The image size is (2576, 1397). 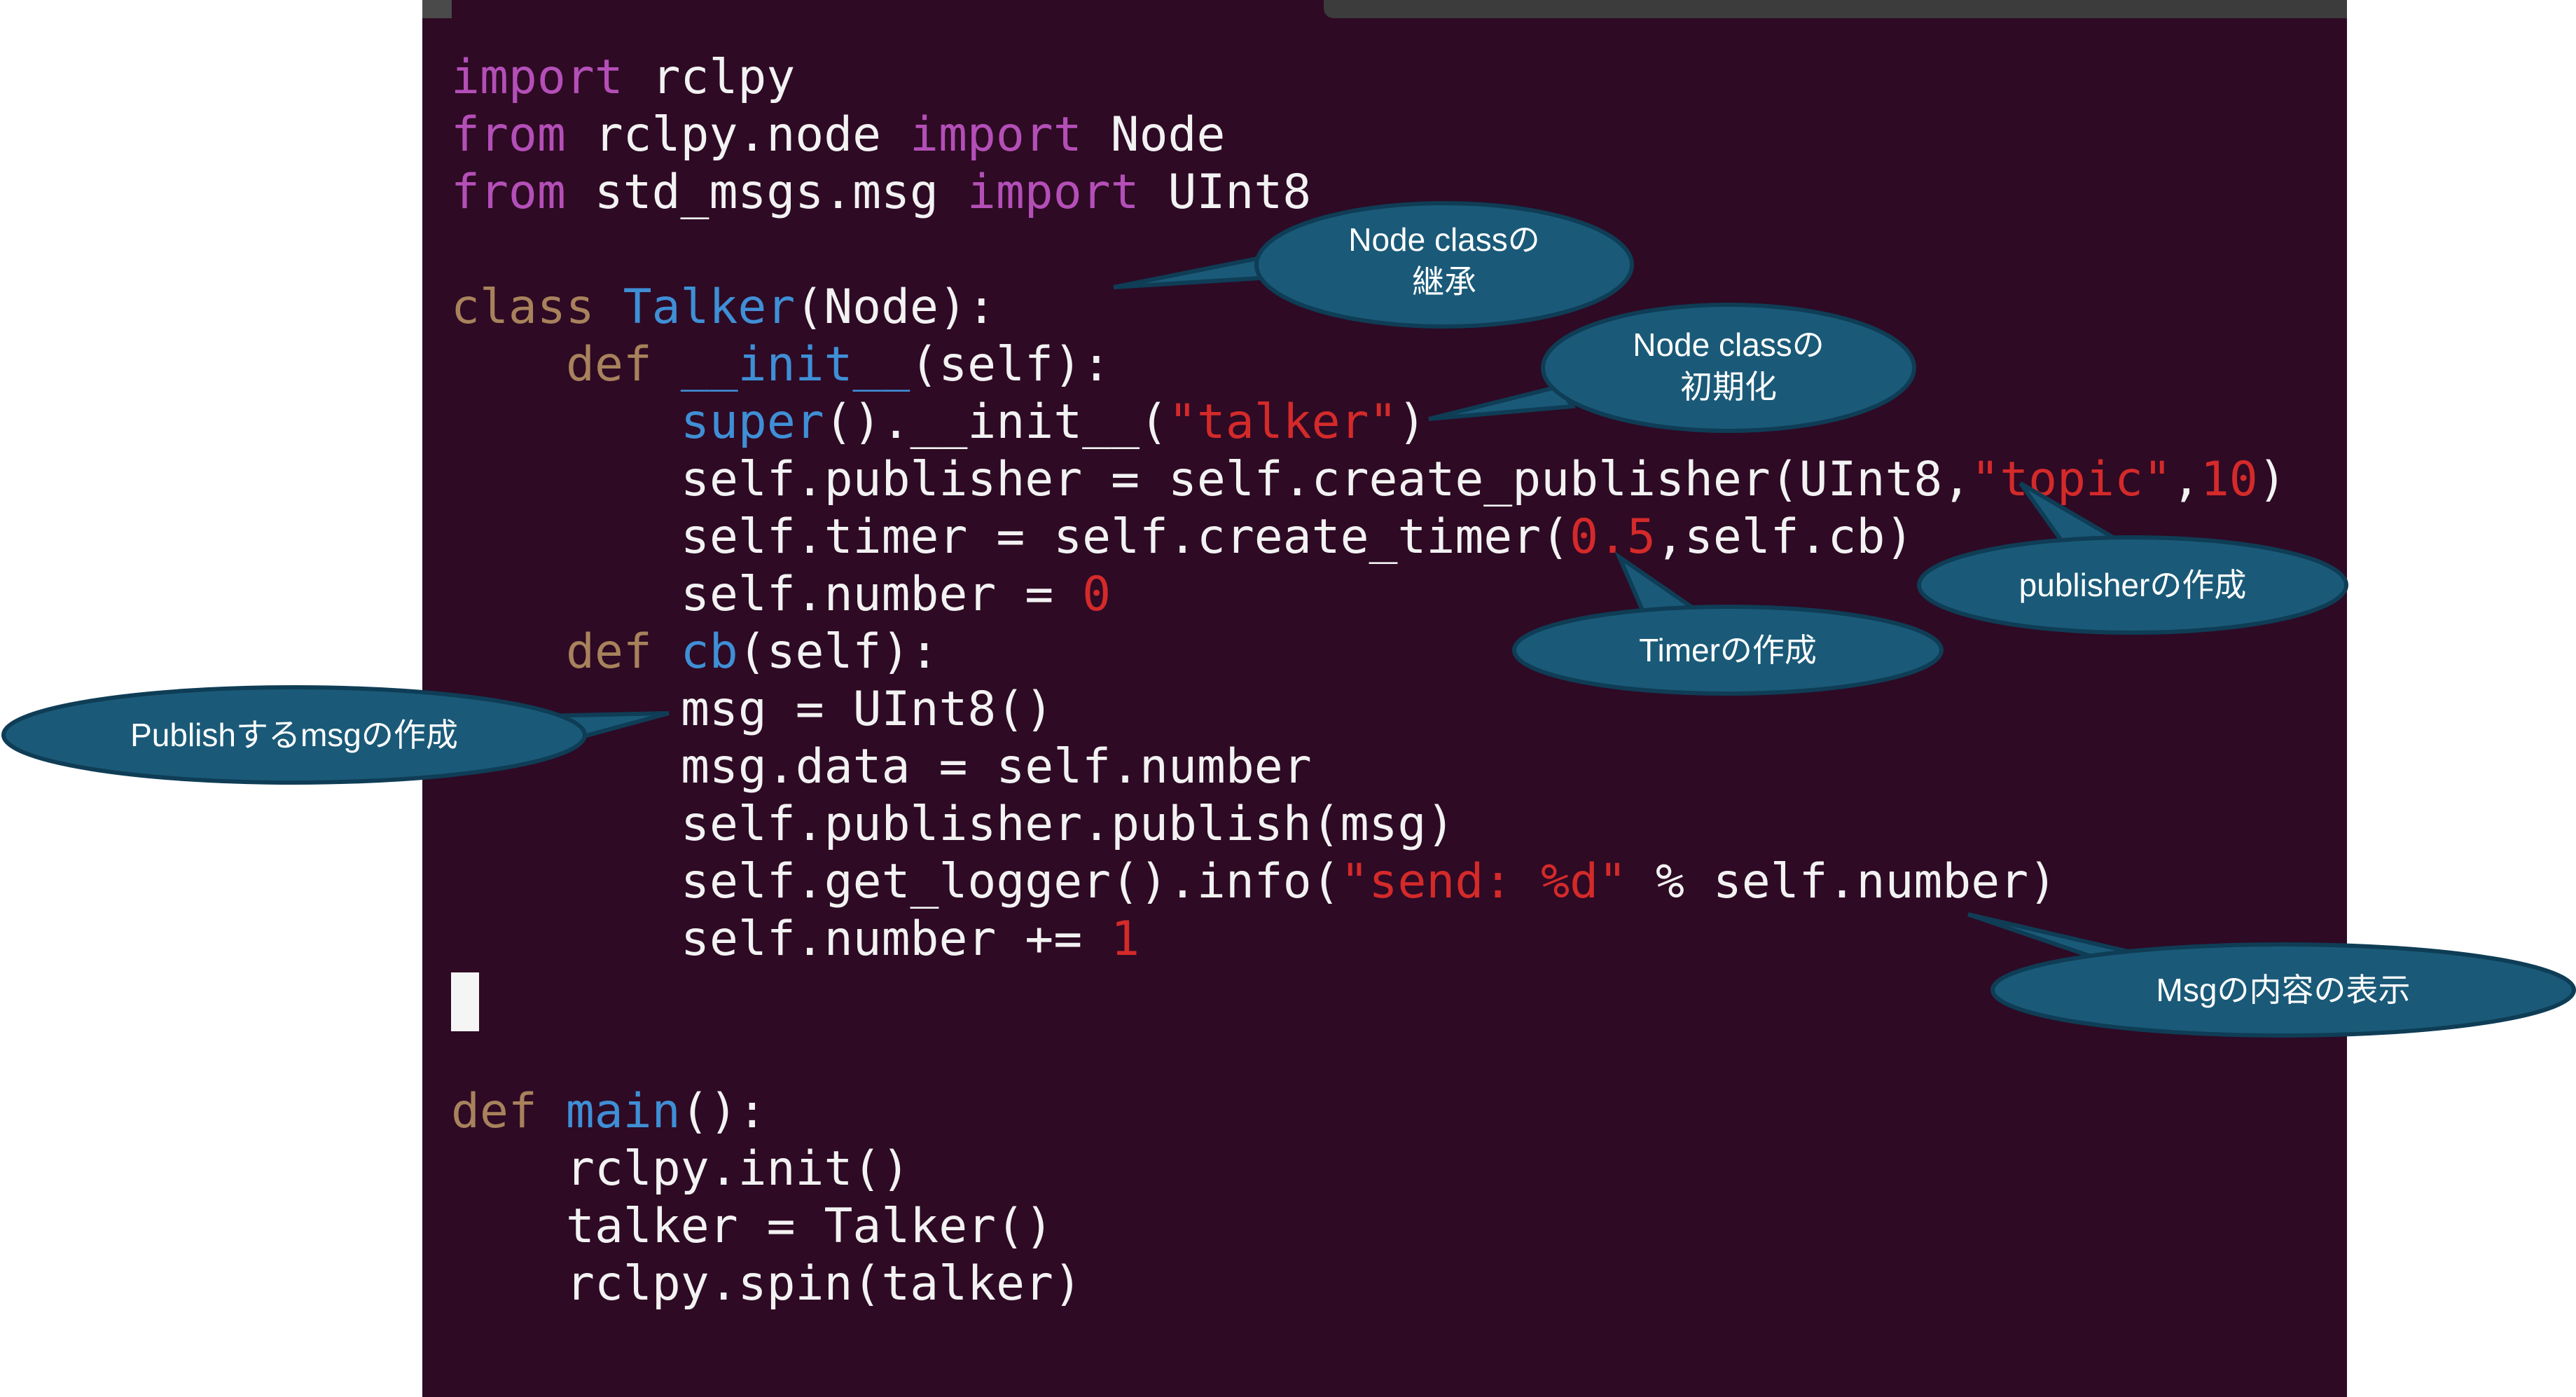 I want to click on callout-line: 継承, so click(x=1444, y=281).